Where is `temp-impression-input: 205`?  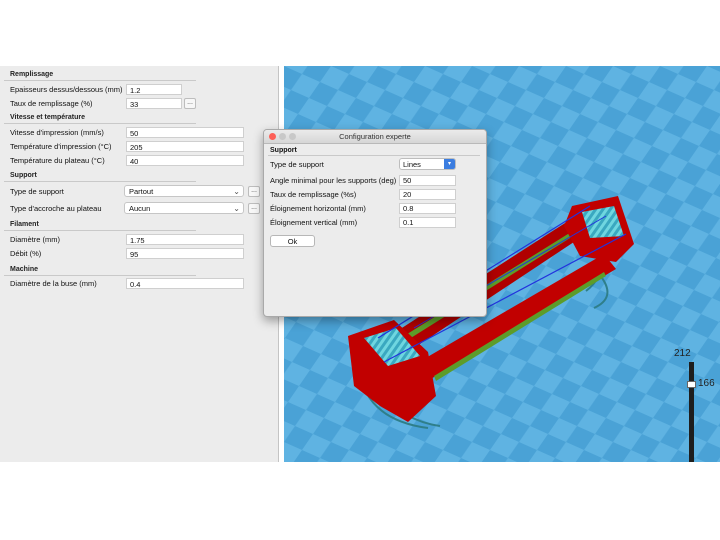
temp-impression-input: 205 is located at coordinates (185, 146).